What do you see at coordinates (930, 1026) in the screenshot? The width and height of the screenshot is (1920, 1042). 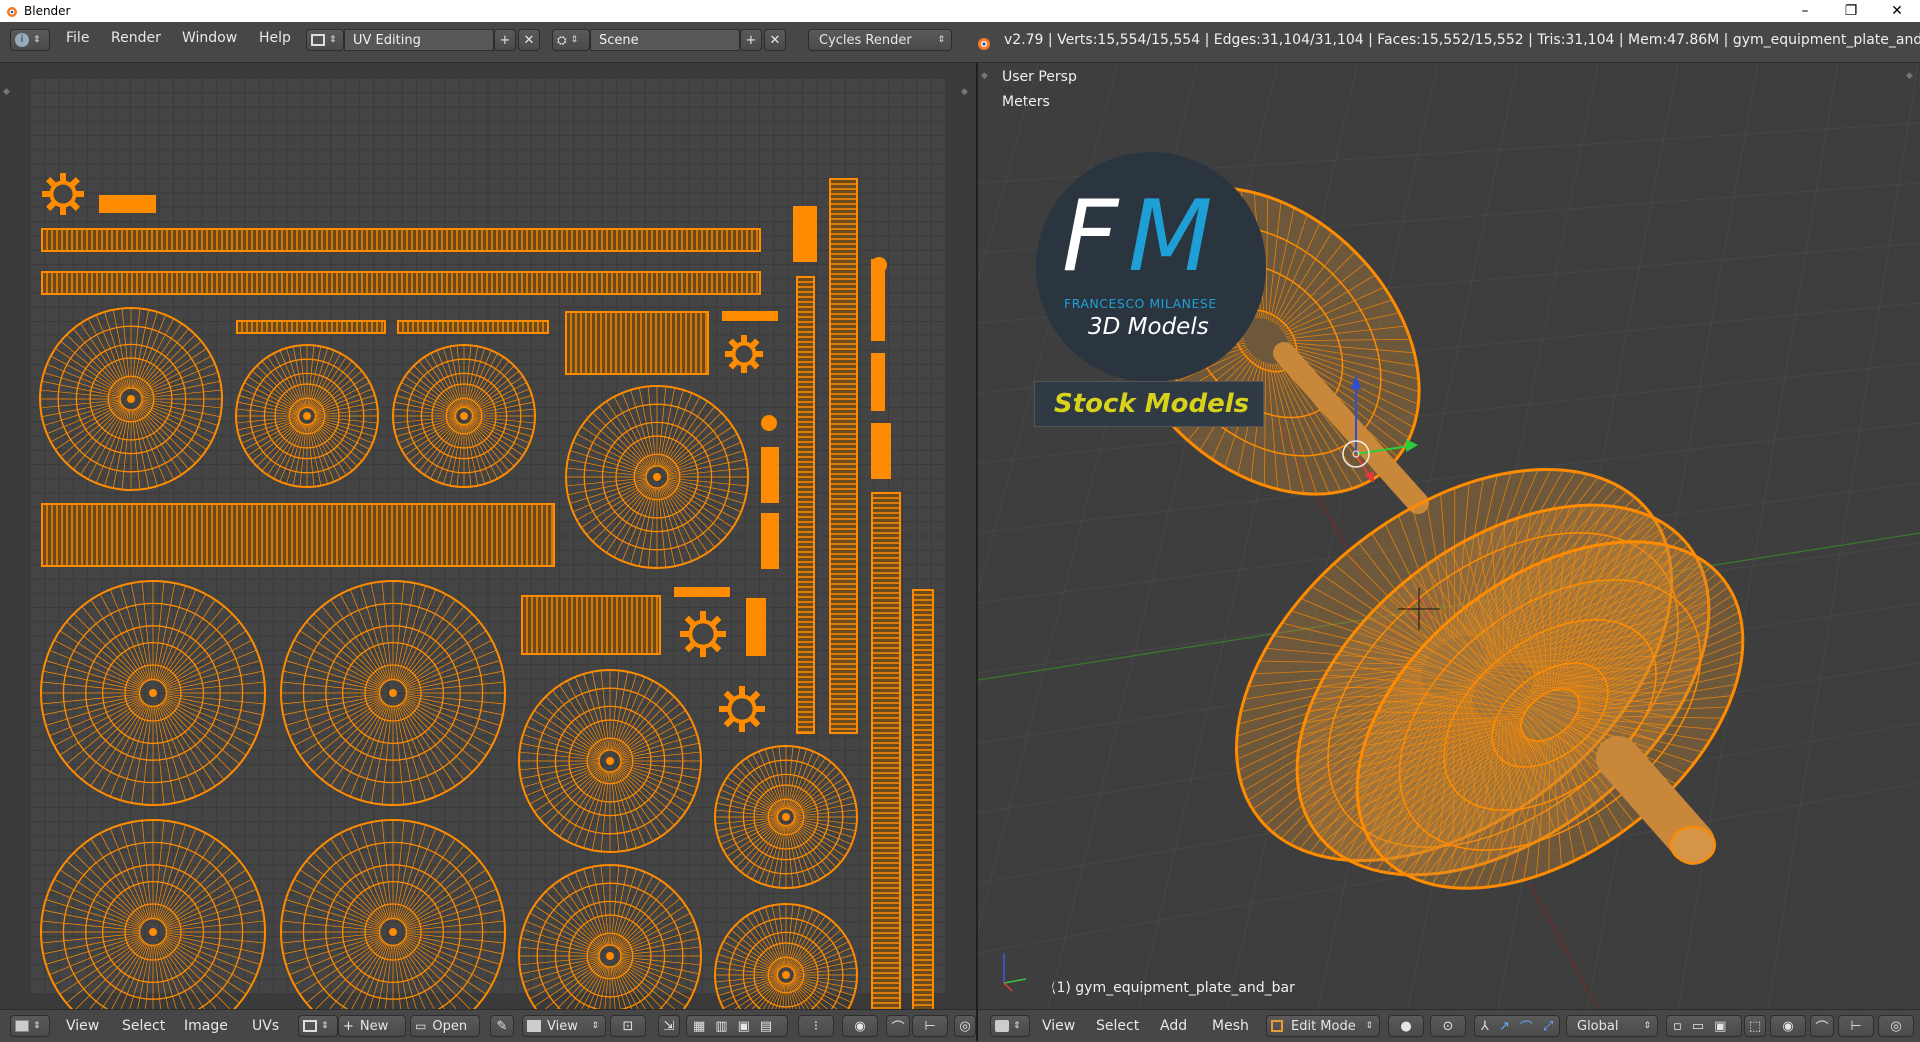 I see `snap-element-dropdown: ⊢` at bounding box center [930, 1026].